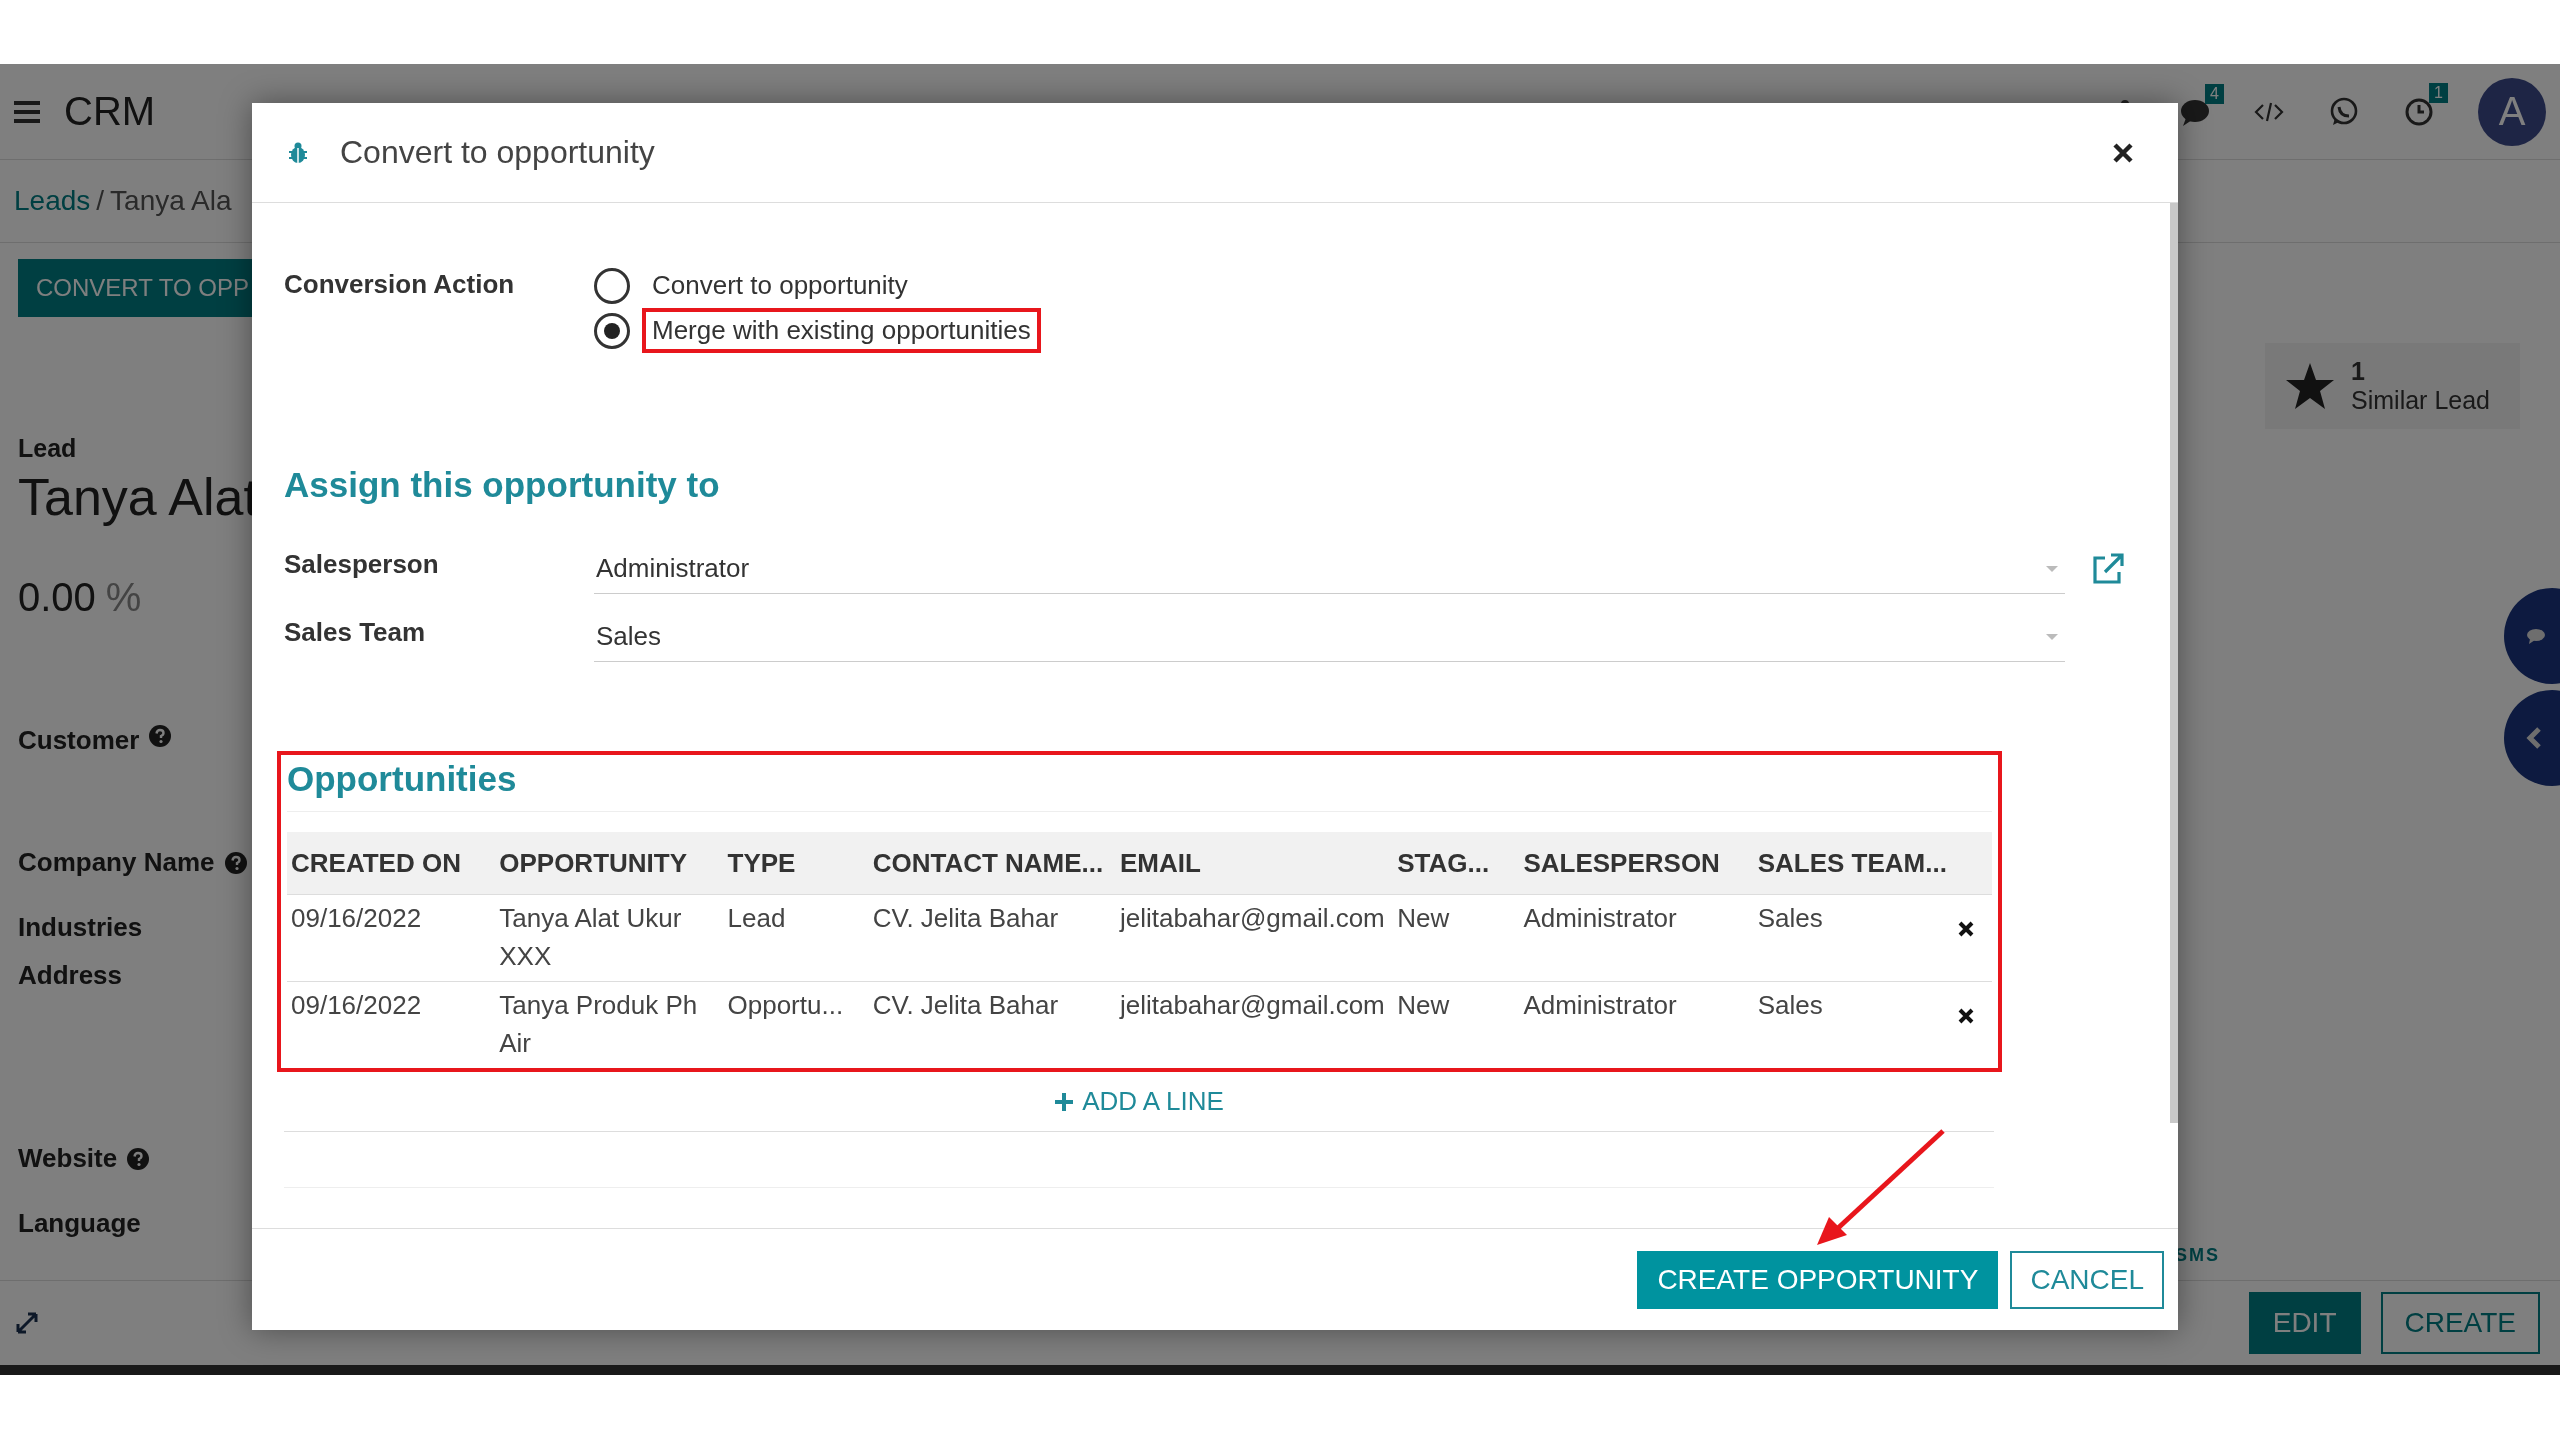 The image size is (2560, 1440). What do you see at coordinates (298, 152) in the screenshot?
I see `bug-icon` at bounding box center [298, 152].